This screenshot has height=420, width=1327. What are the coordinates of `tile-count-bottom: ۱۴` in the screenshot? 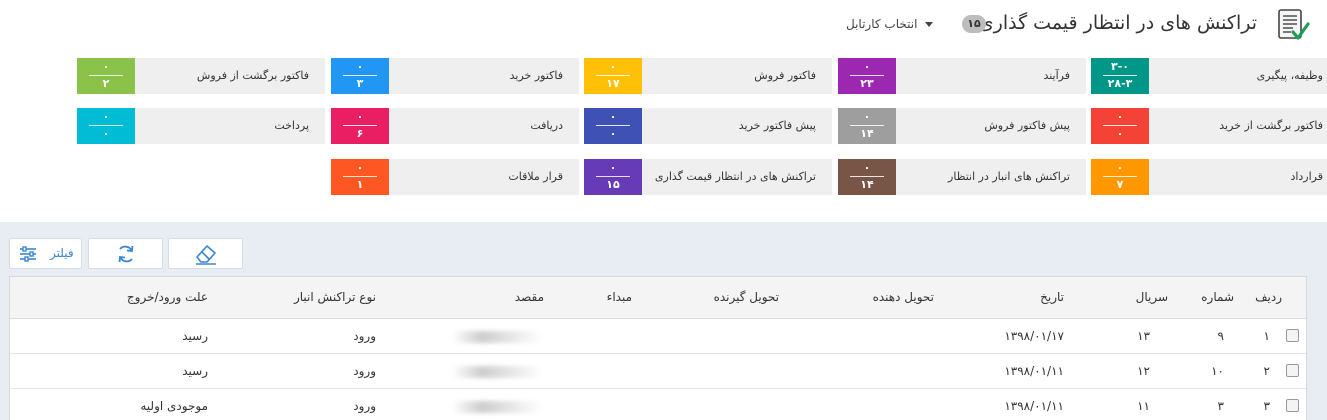 It's located at (867, 184).